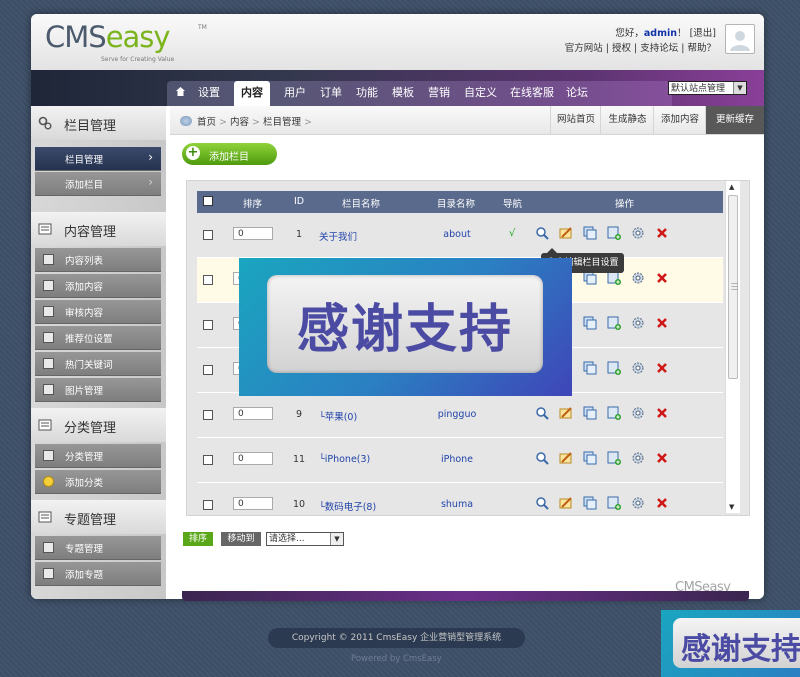 This screenshot has width=800, height=677. What do you see at coordinates (660, 33) in the screenshot?
I see `username-link: admin` at bounding box center [660, 33].